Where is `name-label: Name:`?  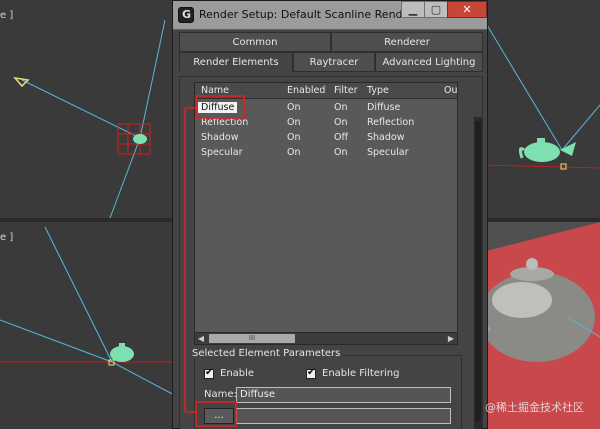
name-label: Name: is located at coordinates (220, 394).